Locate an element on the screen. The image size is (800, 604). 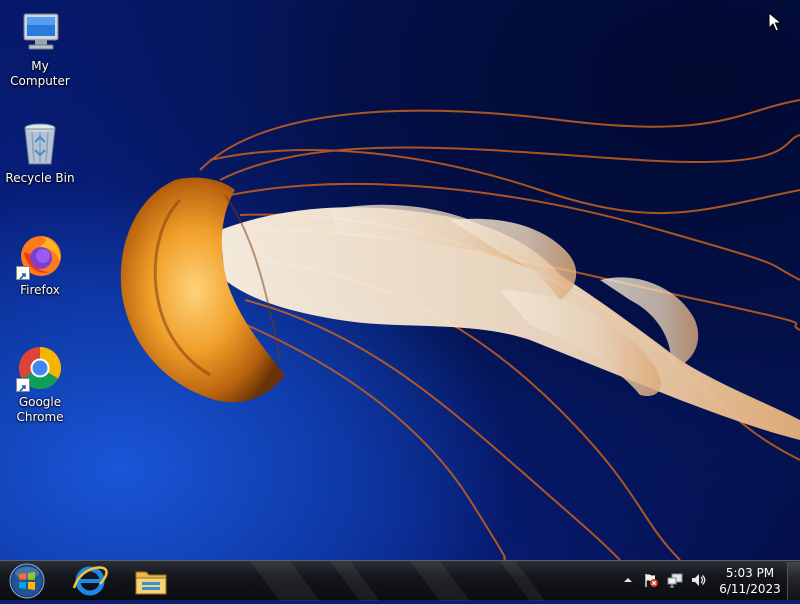
desktop-icon-google-chrome: Google Chrome is located at coordinates (40, 384).